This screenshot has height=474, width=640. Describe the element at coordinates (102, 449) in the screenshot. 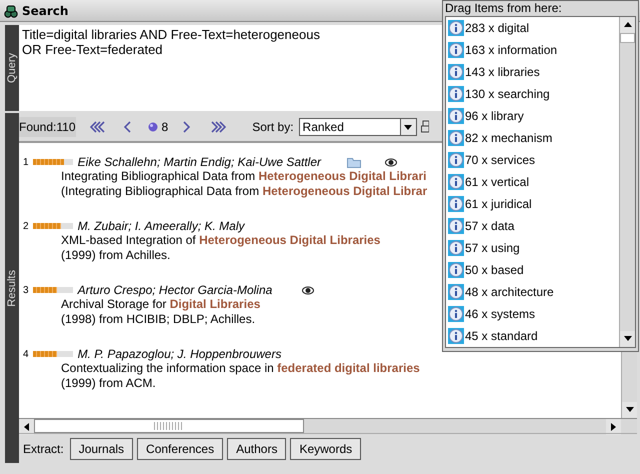

I see `extract-button: Journals` at that location.